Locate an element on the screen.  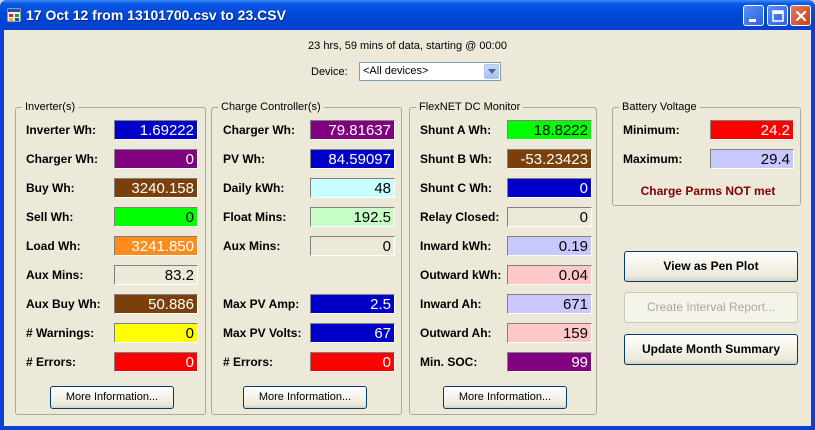
charge-value-box: 2.5 is located at coordinates (352, 304).